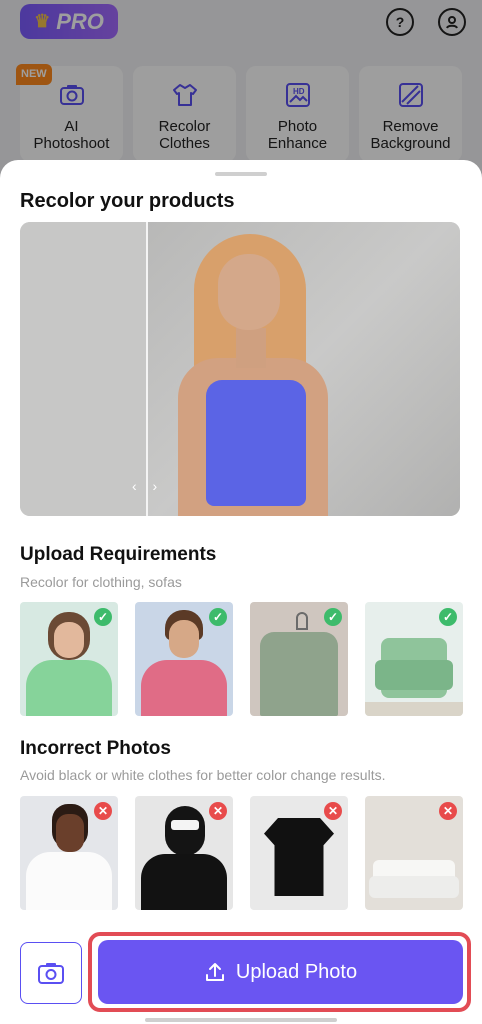 This screenshot has height=1024, width=482. Describe the element at coordinates (101, 582) in the screenshot. I see `upload-requirements-subtitle: Recolor for clothing, sofas` at that location.